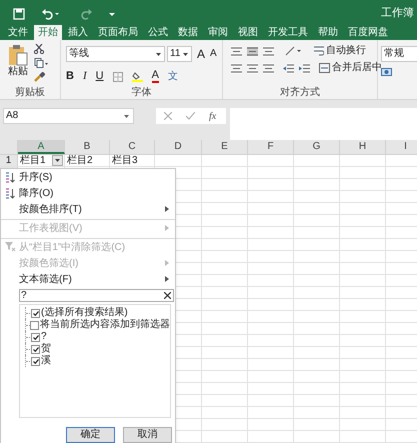 The image size is (417, 443). Describe the element at coordinates (9, 160) in the screenshot. I see `row-header: 1` at that location.